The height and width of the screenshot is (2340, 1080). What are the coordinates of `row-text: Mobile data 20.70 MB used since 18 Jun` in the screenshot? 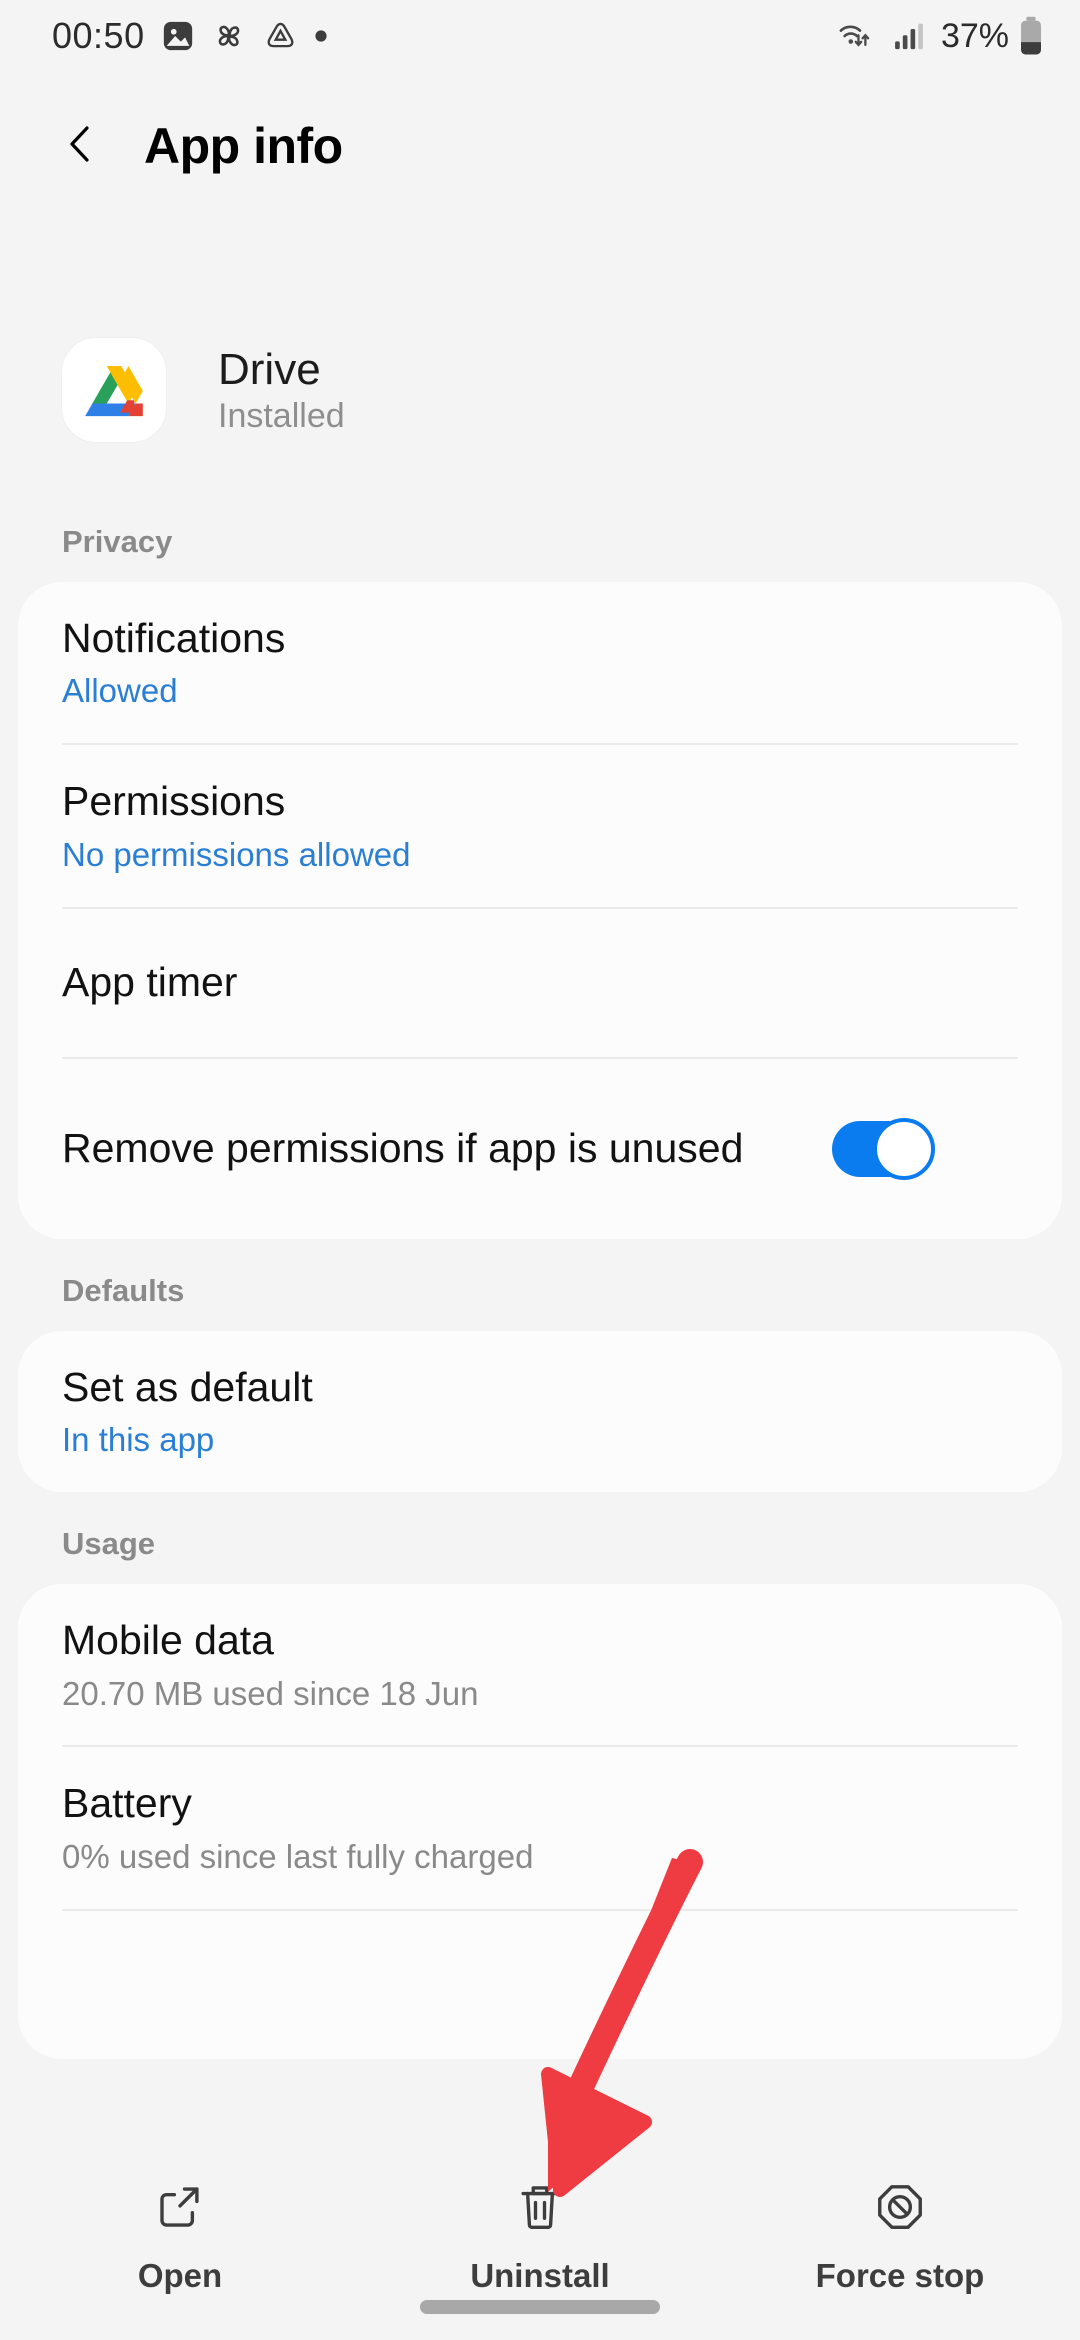 It's located at (540, 1664).